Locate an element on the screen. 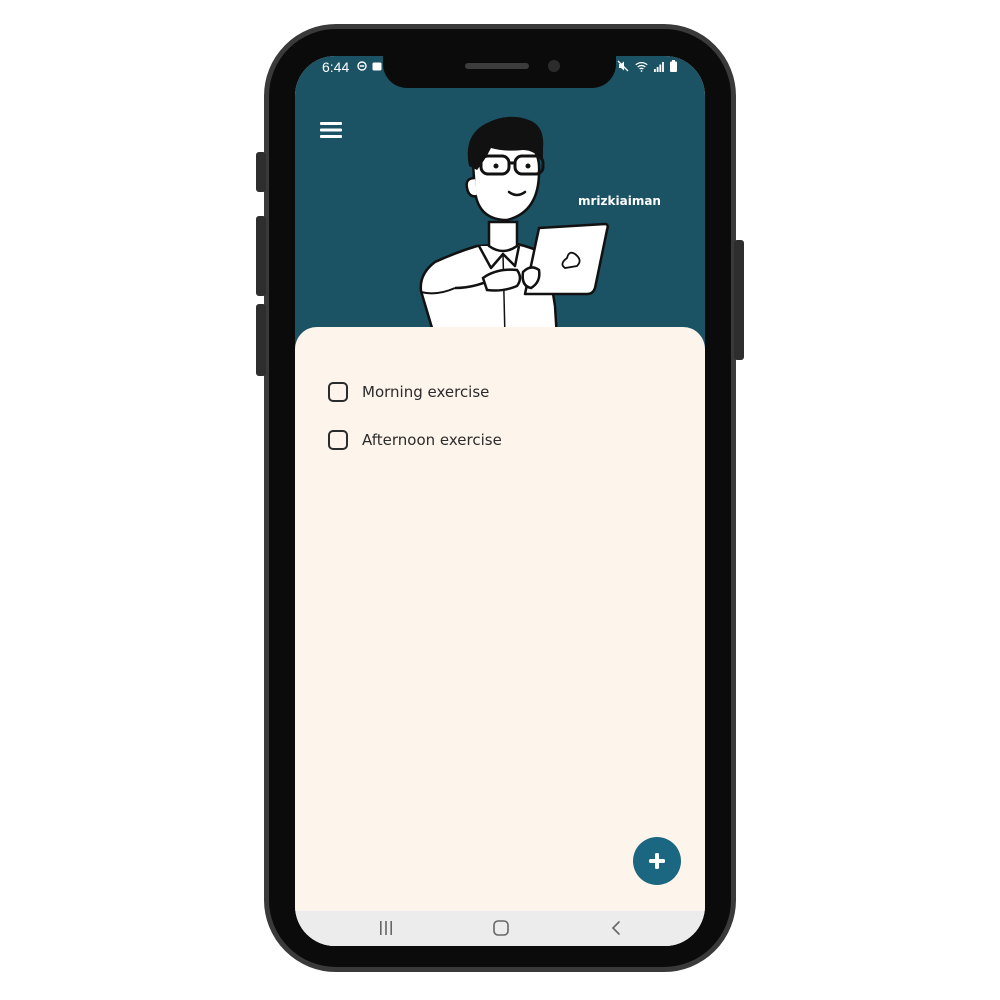 This screenshot has height=1000, width=1000. battery-icon is located at coordinates (673, 66).